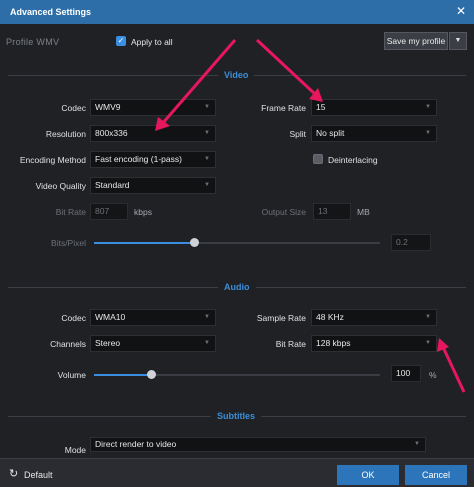 The image size is (474, 487). Describe the element at coordinates (237, 472) in the screenshot. I see `footer-bar` at that location.